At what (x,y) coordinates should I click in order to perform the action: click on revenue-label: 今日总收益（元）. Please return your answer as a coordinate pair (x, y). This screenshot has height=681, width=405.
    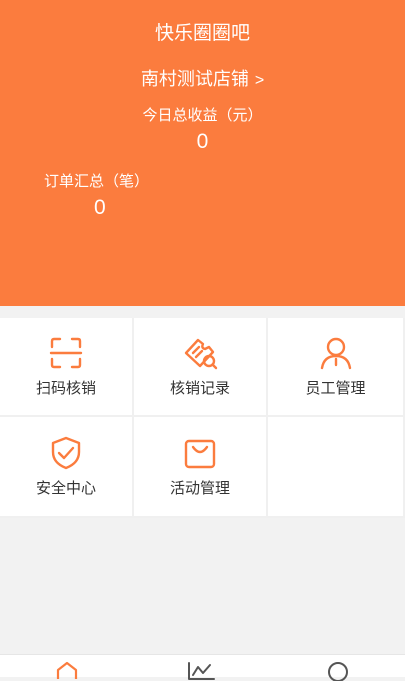
    Looking at the image, I should click on (202, 115).